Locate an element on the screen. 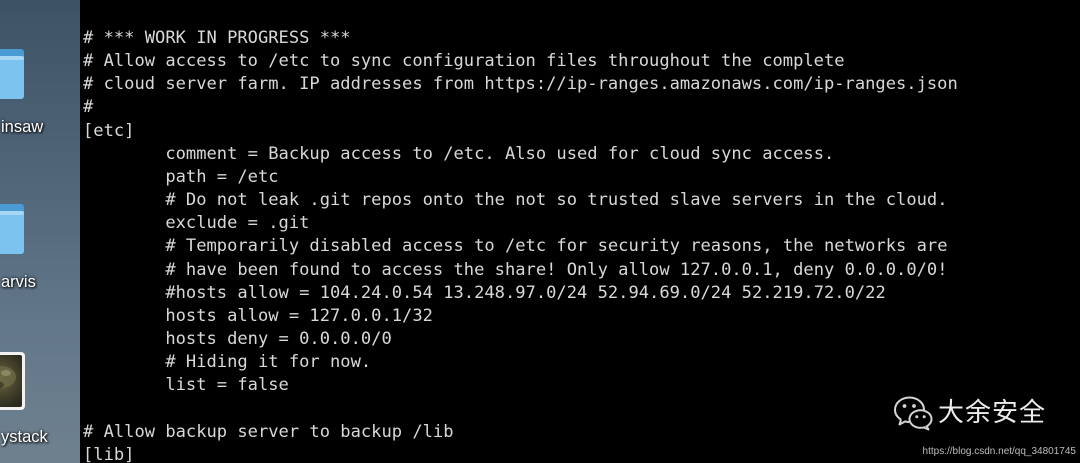 The width and height of the screenshot is (1080, 463). wechat-icon is located at coordinates (913, 413).